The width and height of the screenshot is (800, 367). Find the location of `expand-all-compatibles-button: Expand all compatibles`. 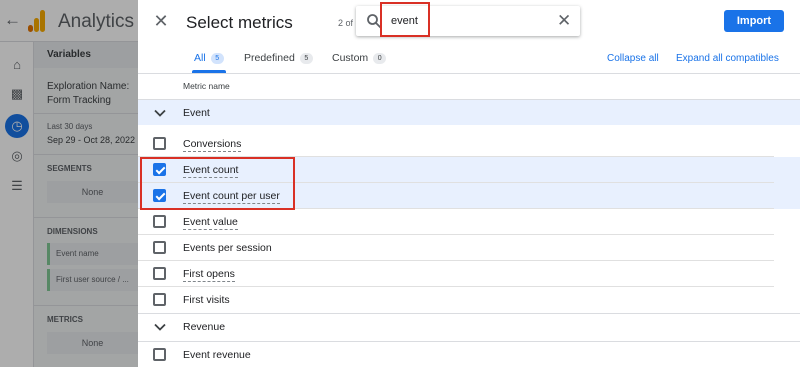

expand-all-compatibles-button: Expand all compatibles is located at coordinates (727, 58).